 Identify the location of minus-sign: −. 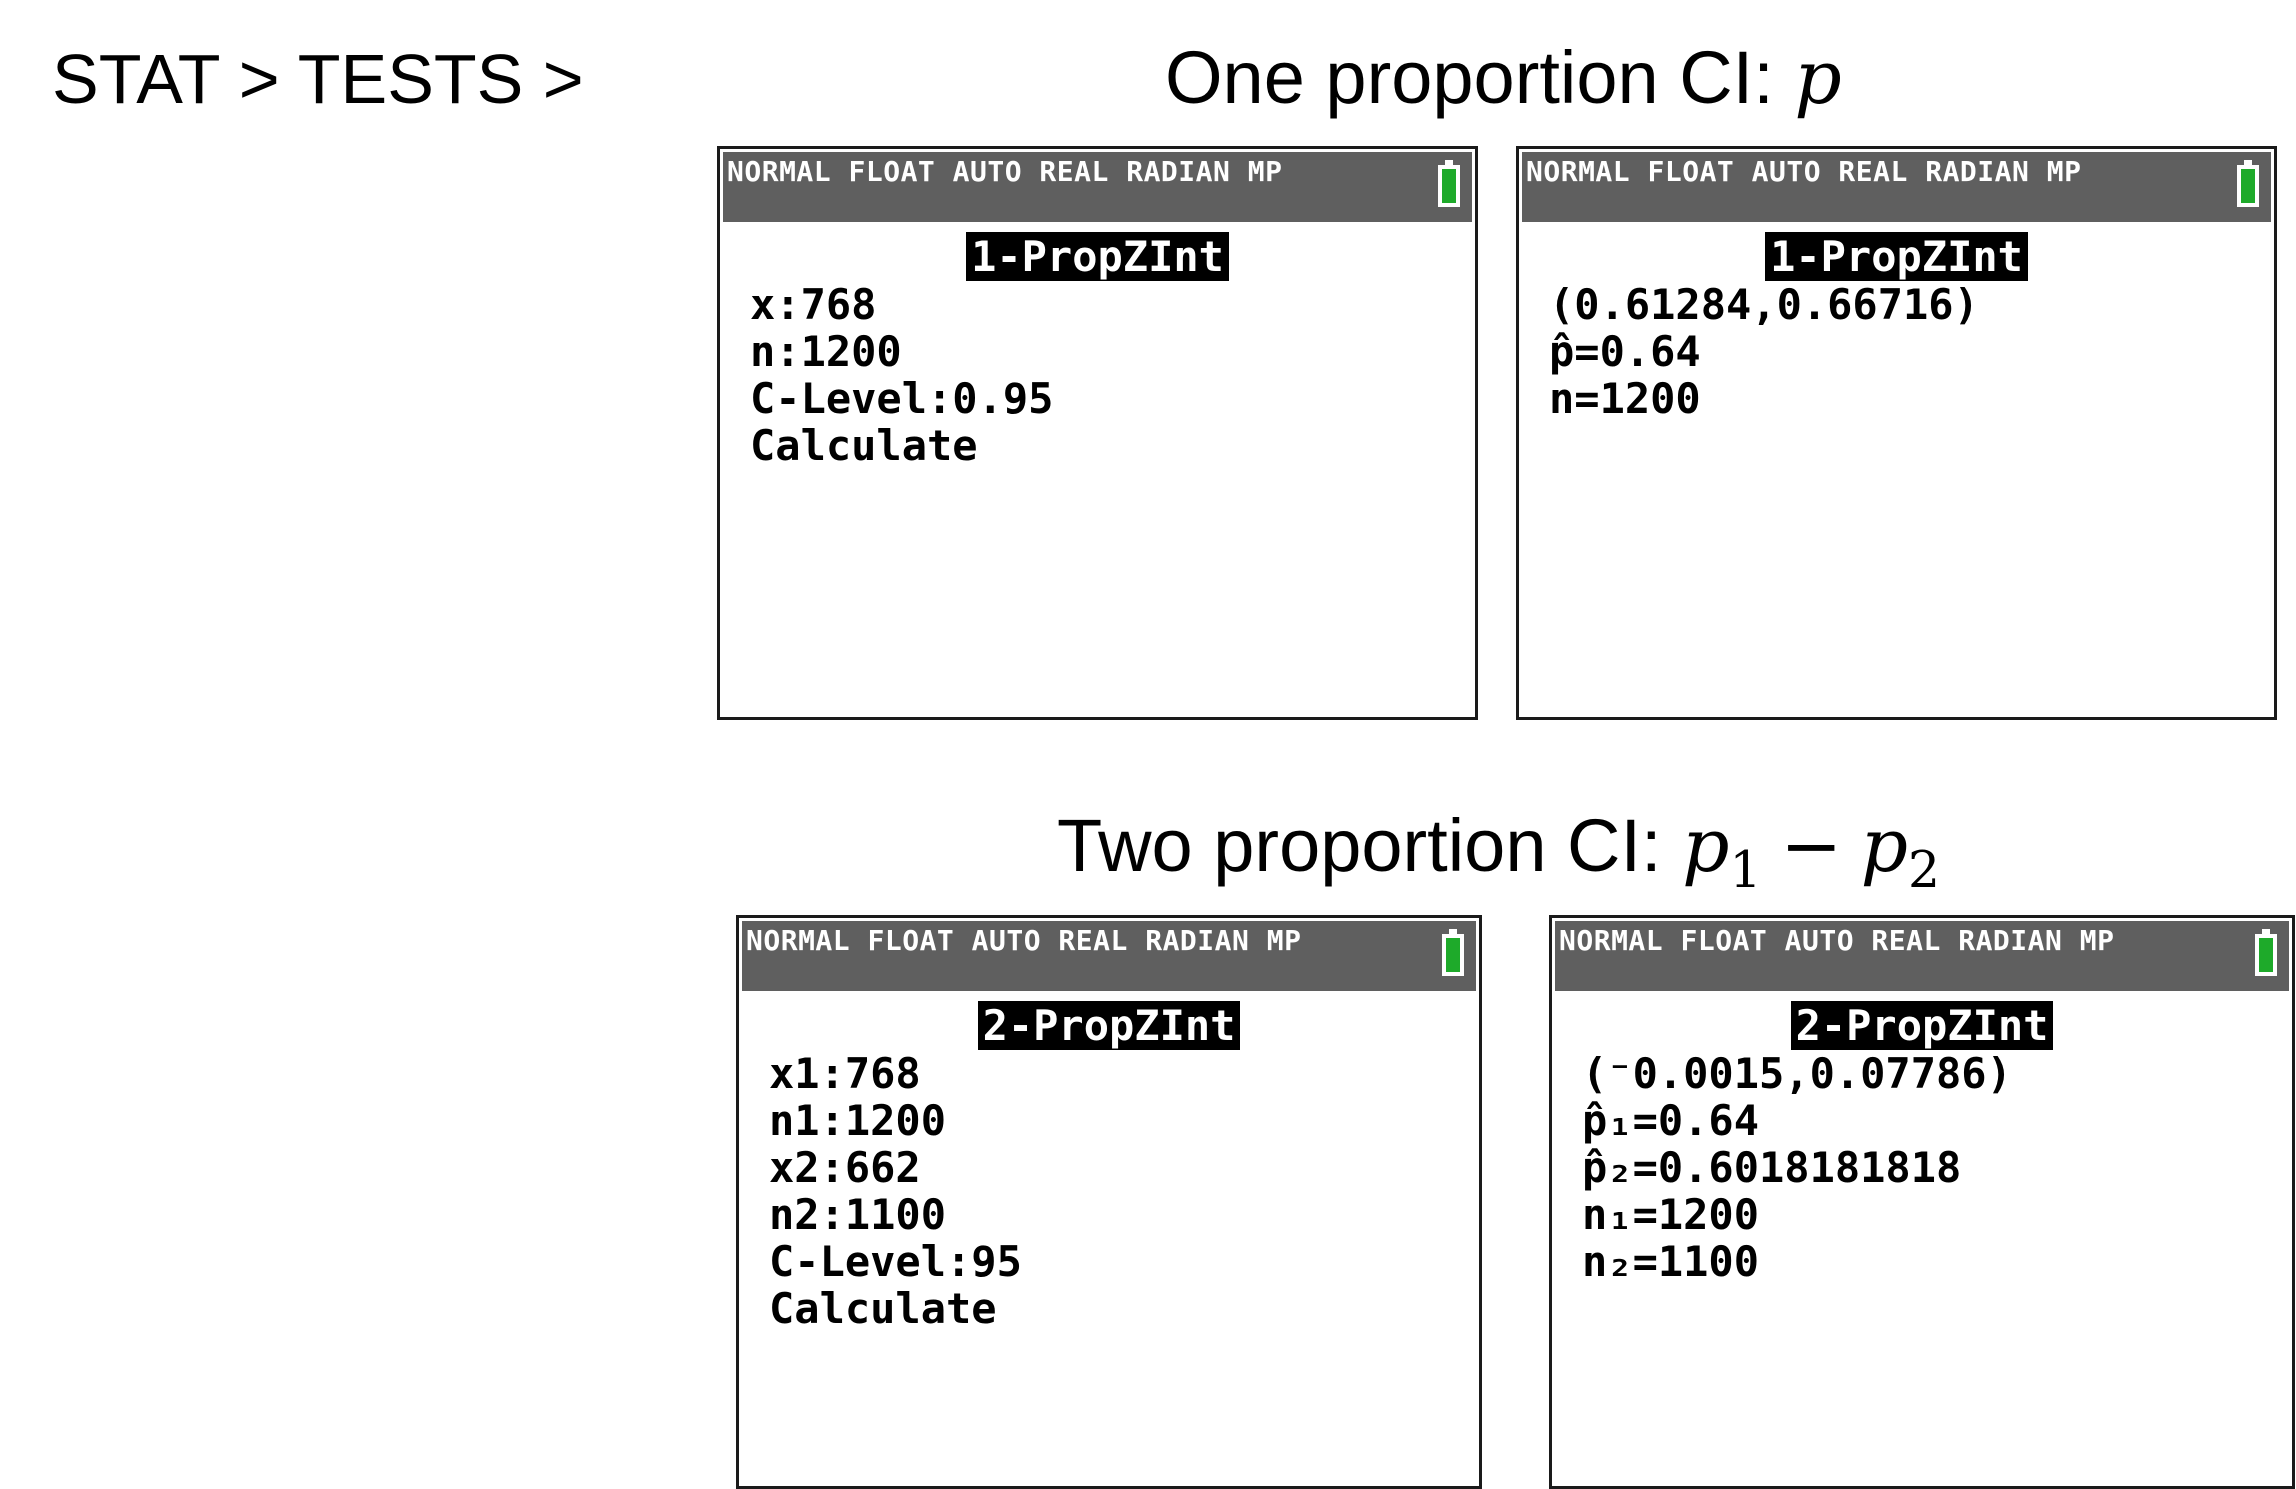
(1811, 846).